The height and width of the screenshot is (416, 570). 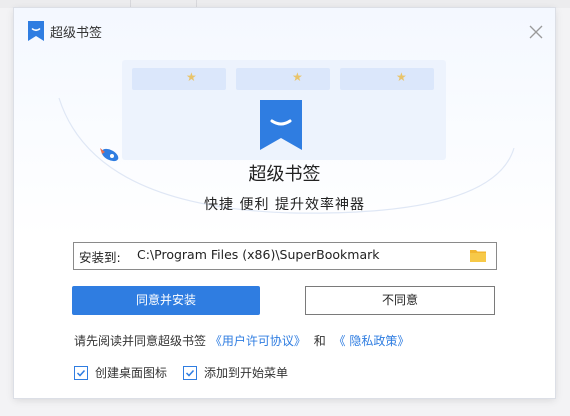 I want to click on title-bar: 超级书签, so click(x=284, y=30).